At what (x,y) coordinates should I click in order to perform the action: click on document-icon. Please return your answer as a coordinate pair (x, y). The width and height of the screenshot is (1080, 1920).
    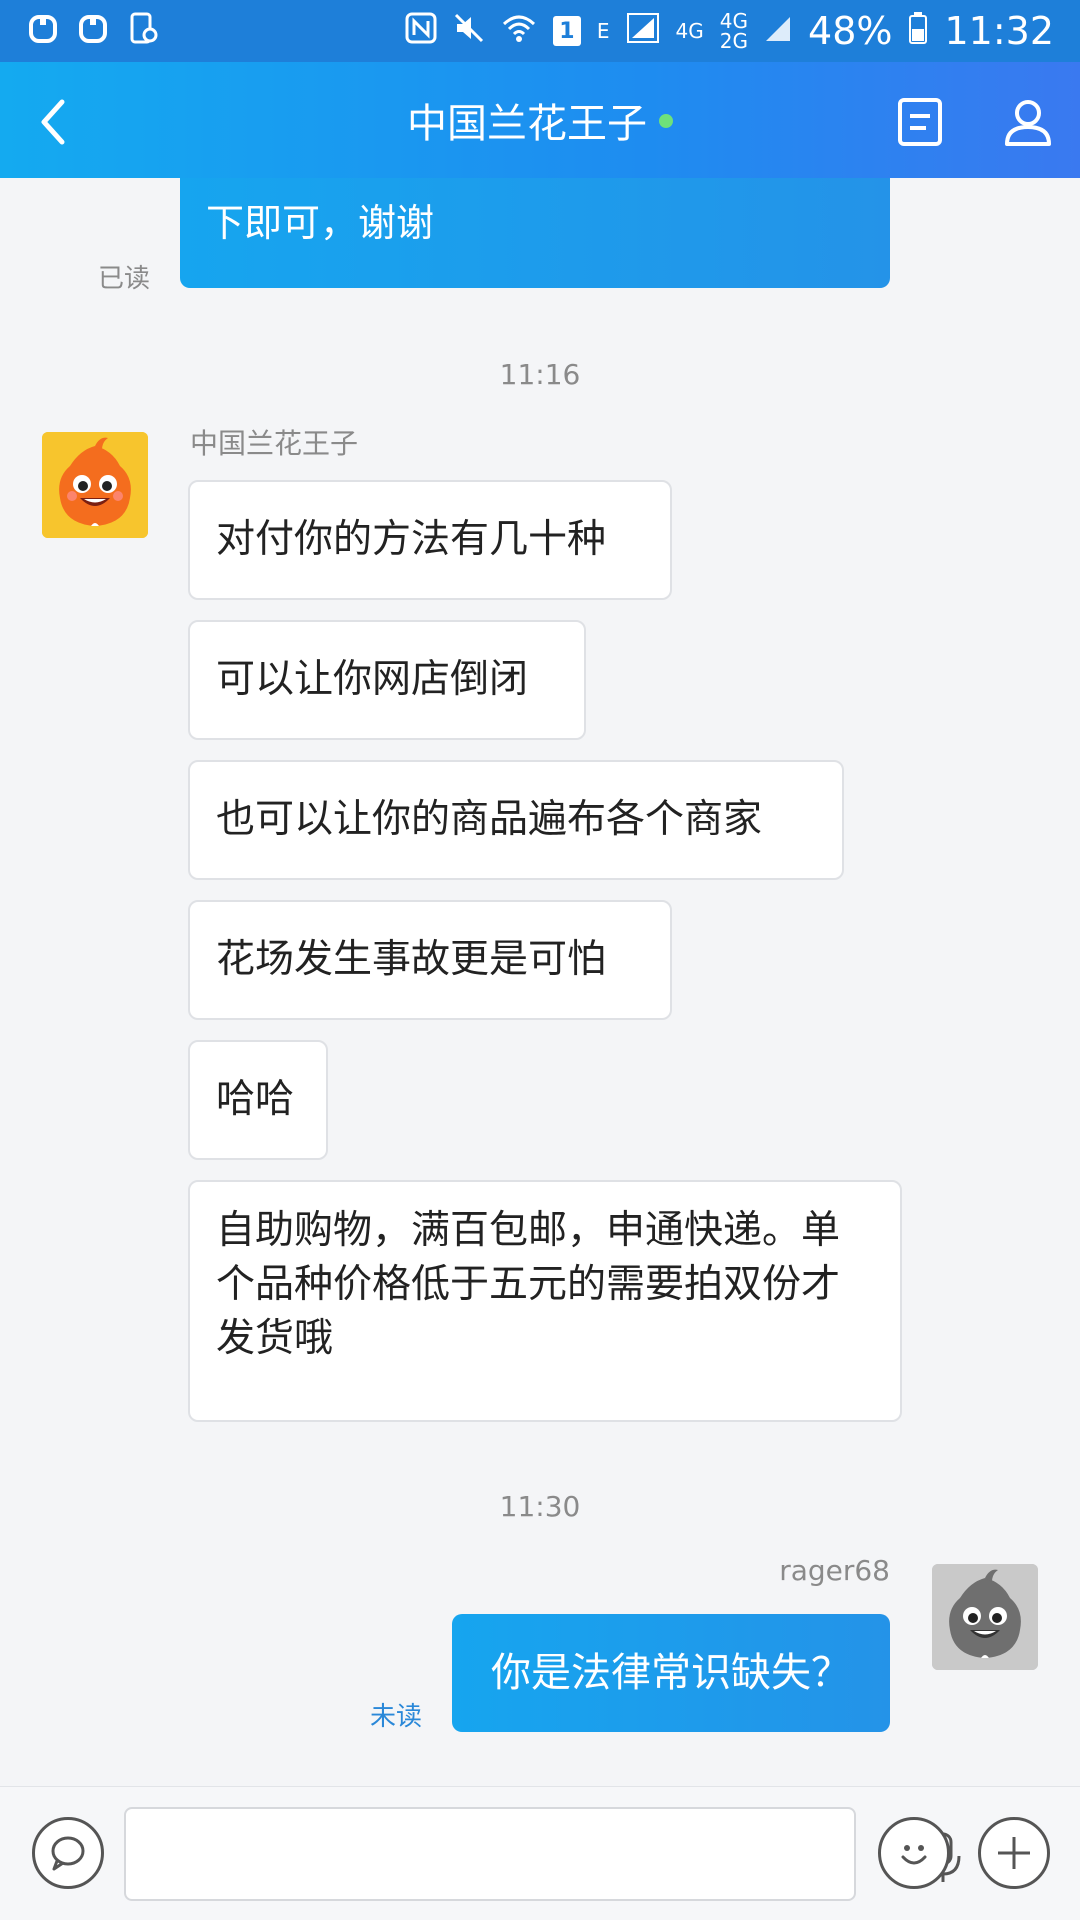
    Looking at the image, I should click on (920, 122).